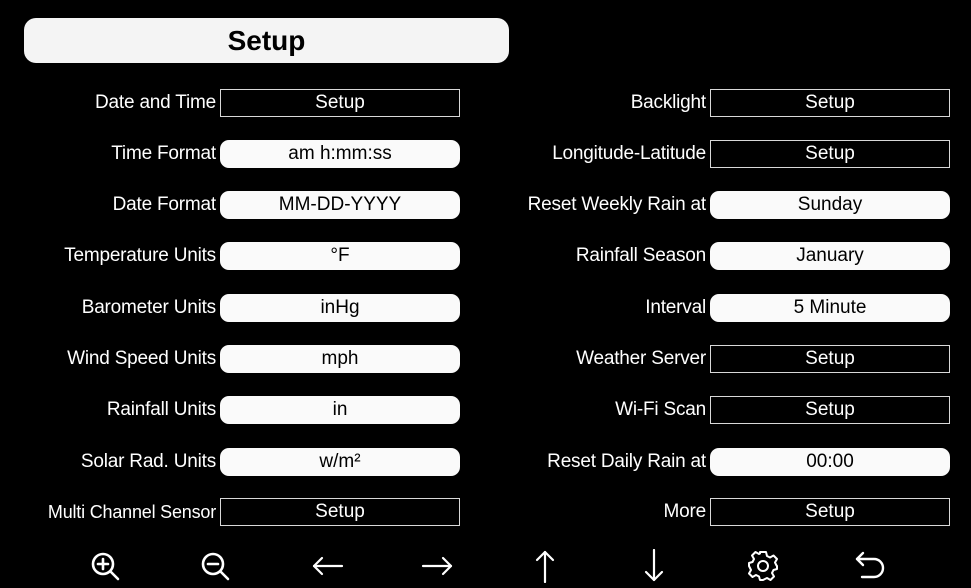 This screenshot has width=971, height=588. I want to click on wind-speed-units-label: Wind Speed Units, so click(141, 358).